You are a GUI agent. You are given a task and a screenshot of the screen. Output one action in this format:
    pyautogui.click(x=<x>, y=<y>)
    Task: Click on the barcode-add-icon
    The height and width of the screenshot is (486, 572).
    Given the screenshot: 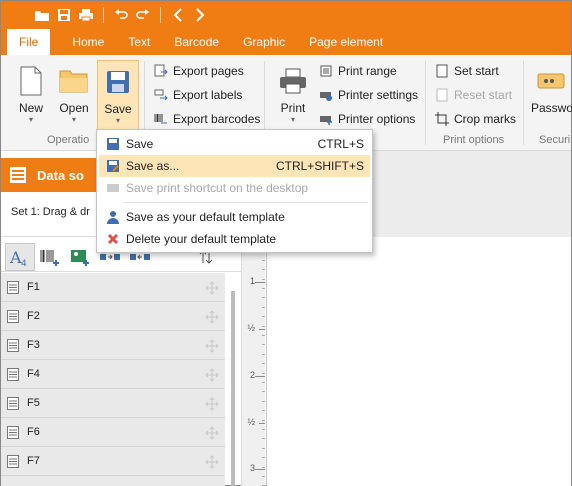 What is the action you would take?
    pyautogui.click(x=49, y=257)
    